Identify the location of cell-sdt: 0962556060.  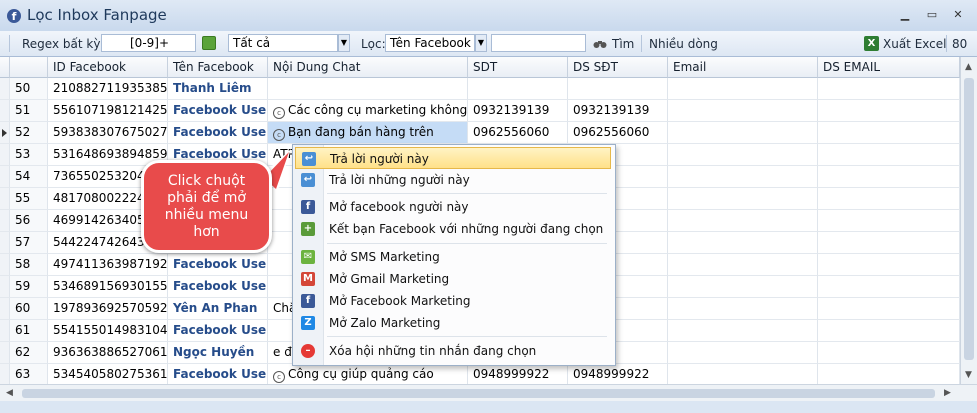
(518, 133).